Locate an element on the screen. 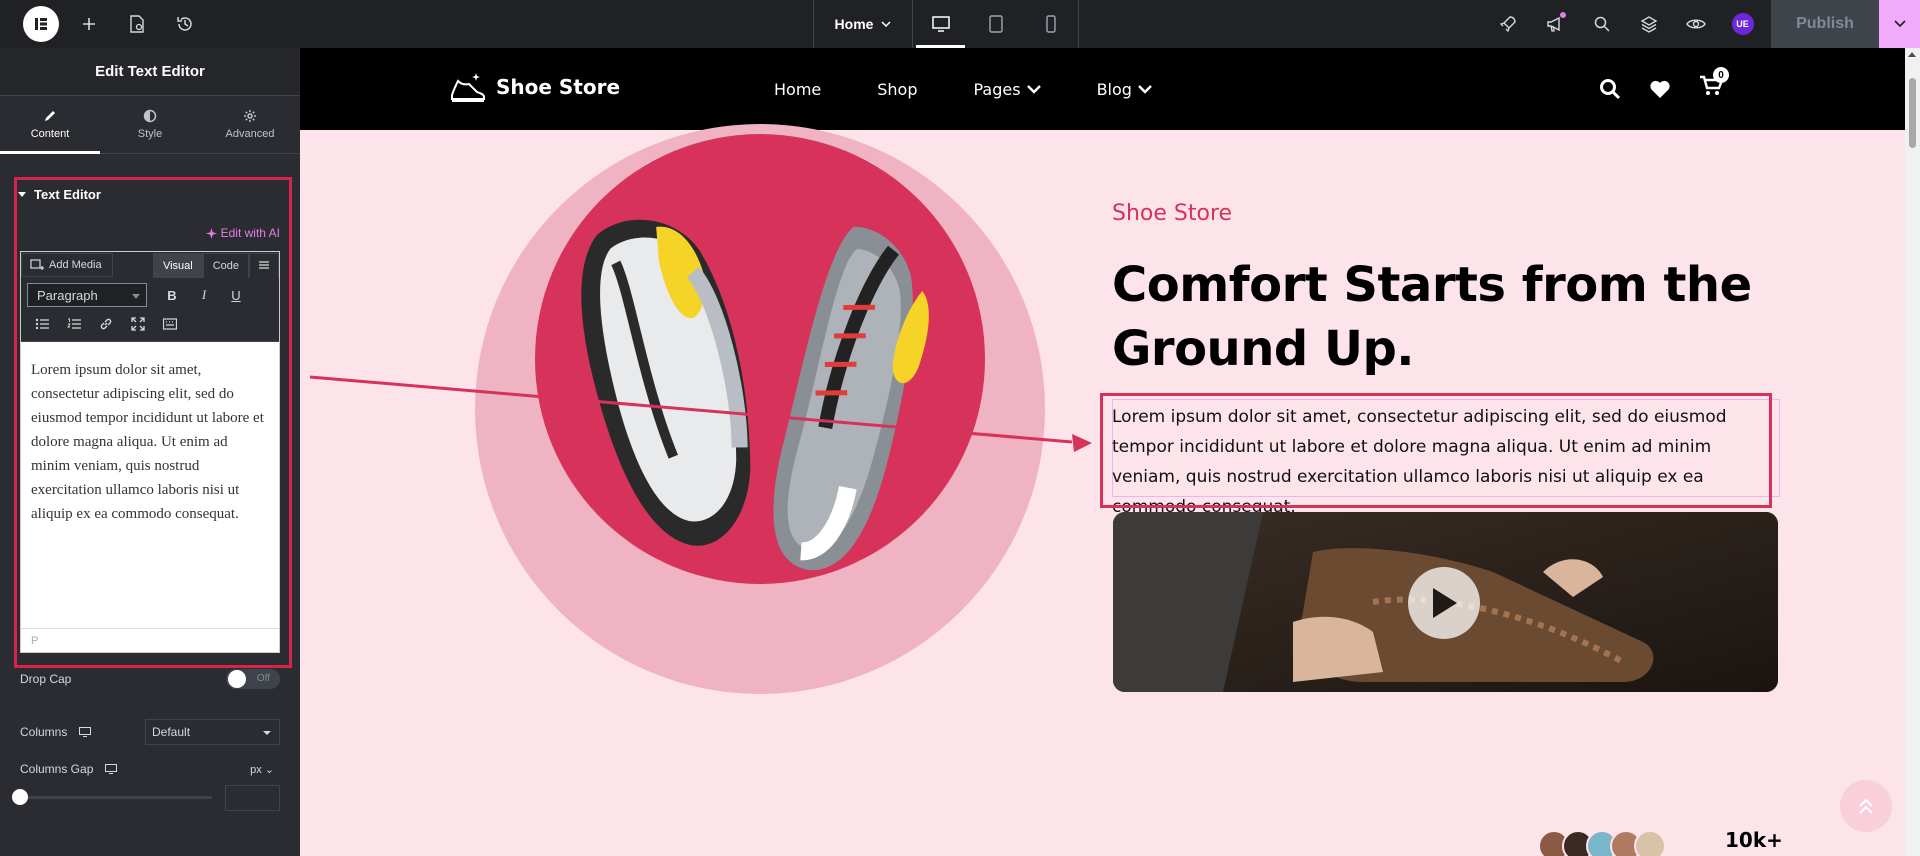 The width and height of the screenshot is (1920, 856). add-element-button is located at coordinates (89, 24).